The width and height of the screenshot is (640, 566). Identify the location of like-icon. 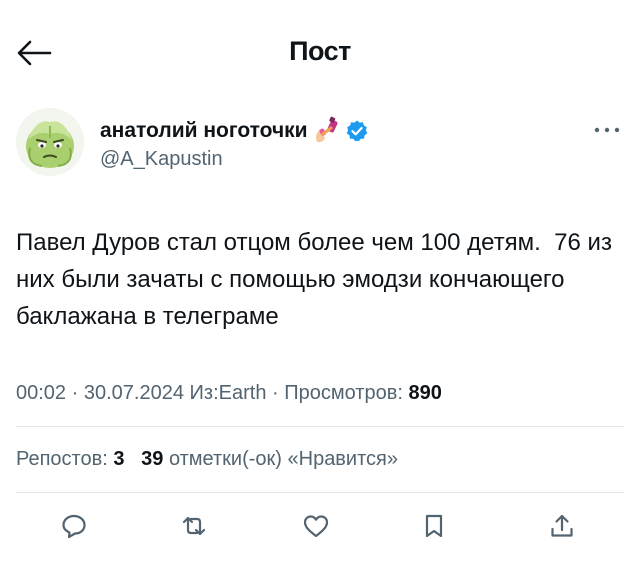
(316, 526).